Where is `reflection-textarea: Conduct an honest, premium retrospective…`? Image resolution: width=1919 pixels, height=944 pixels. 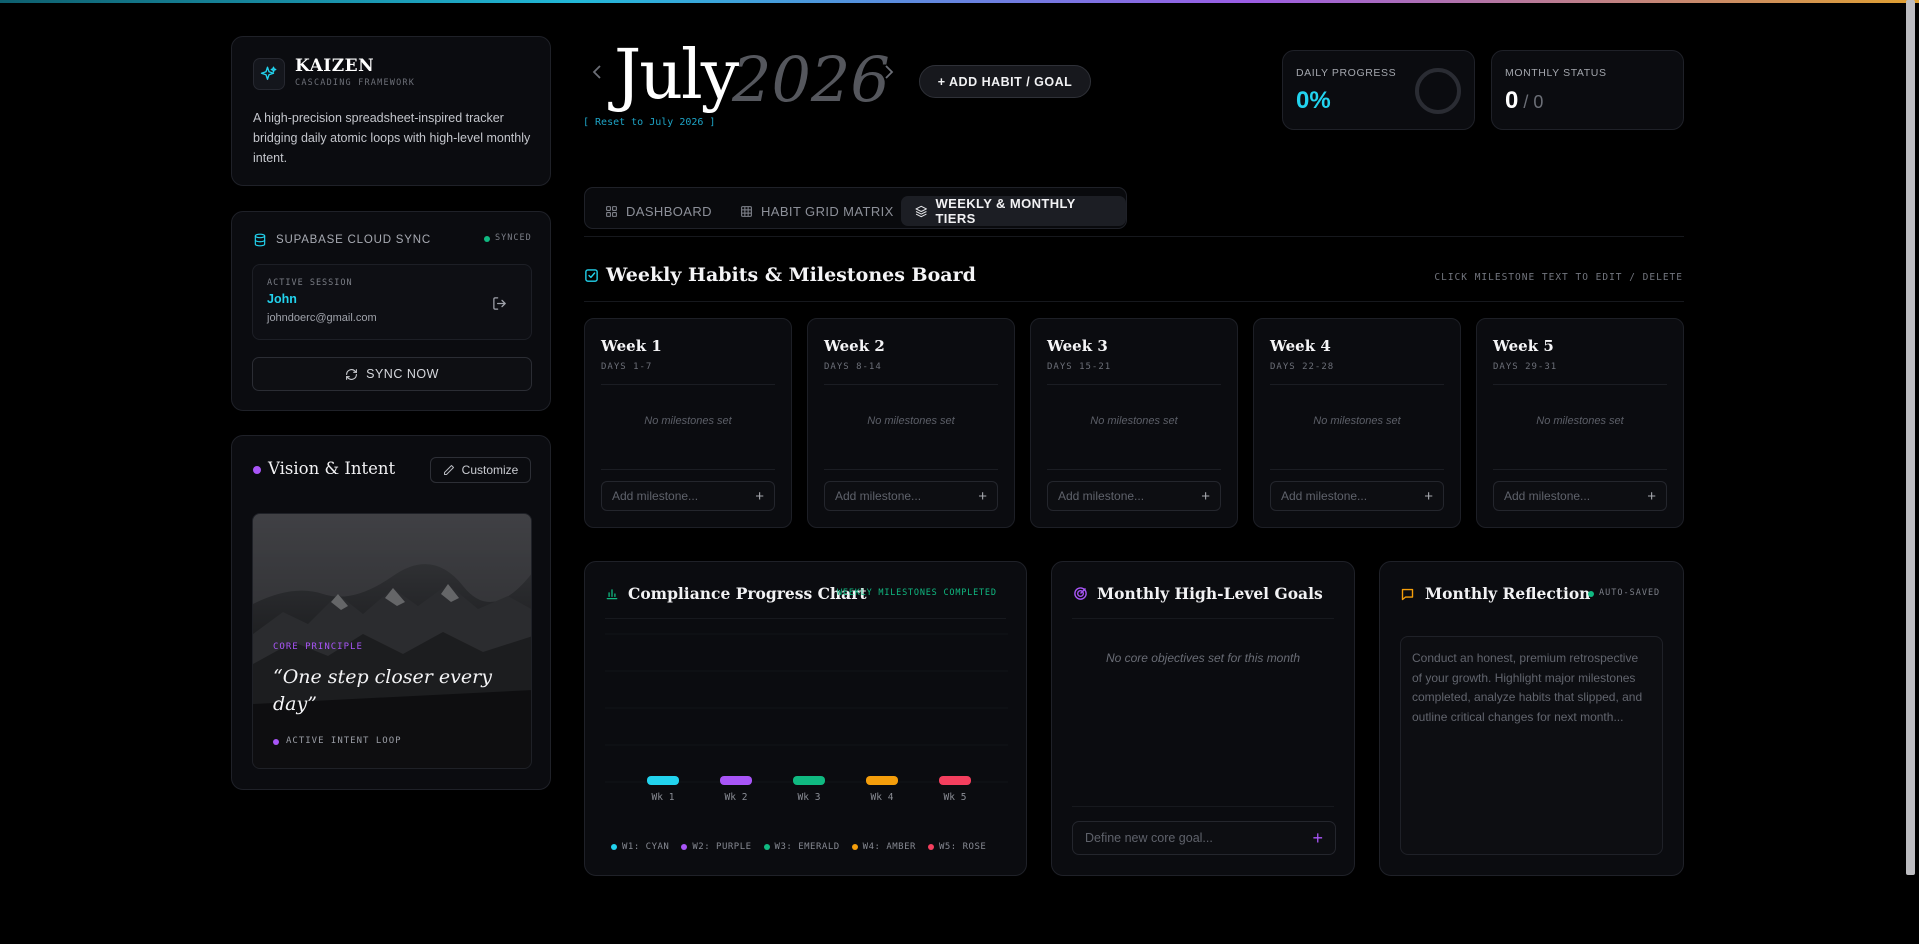 reflection-textarea: Conduct an honest, premium retrospective… is located at coordinates (1531, 745).